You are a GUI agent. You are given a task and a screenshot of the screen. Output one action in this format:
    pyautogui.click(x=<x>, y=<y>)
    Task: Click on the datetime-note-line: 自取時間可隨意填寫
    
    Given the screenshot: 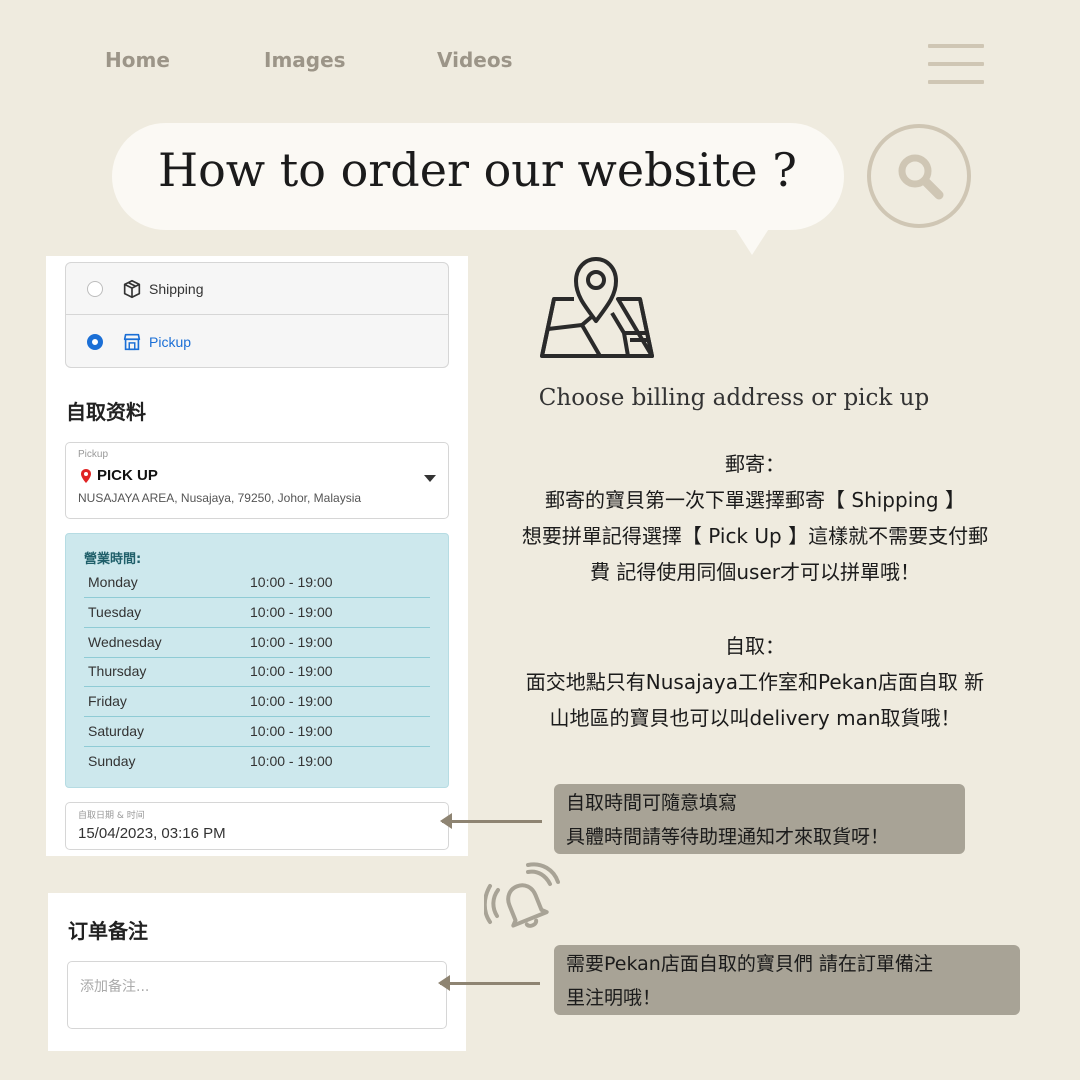 What is the action you would take?
    pyautogui.click(x=652, y=803)
    